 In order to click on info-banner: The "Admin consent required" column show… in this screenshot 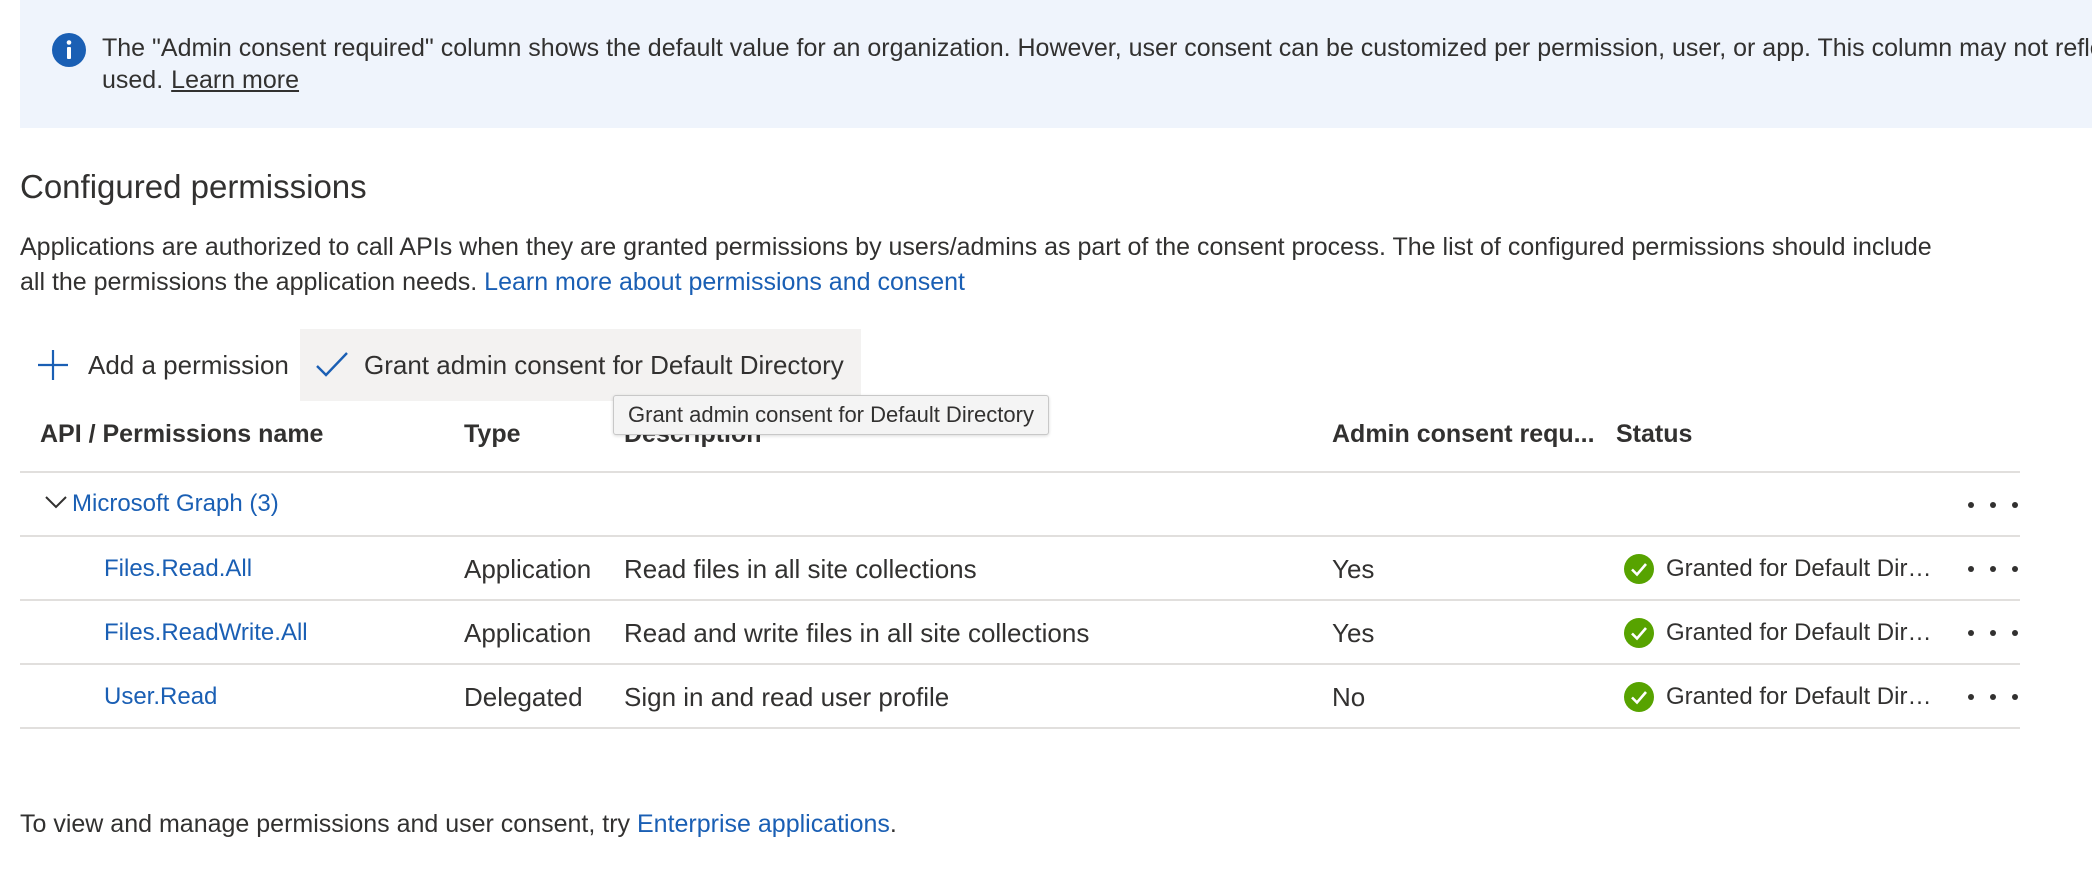, I will do `click(1056, 64)`.